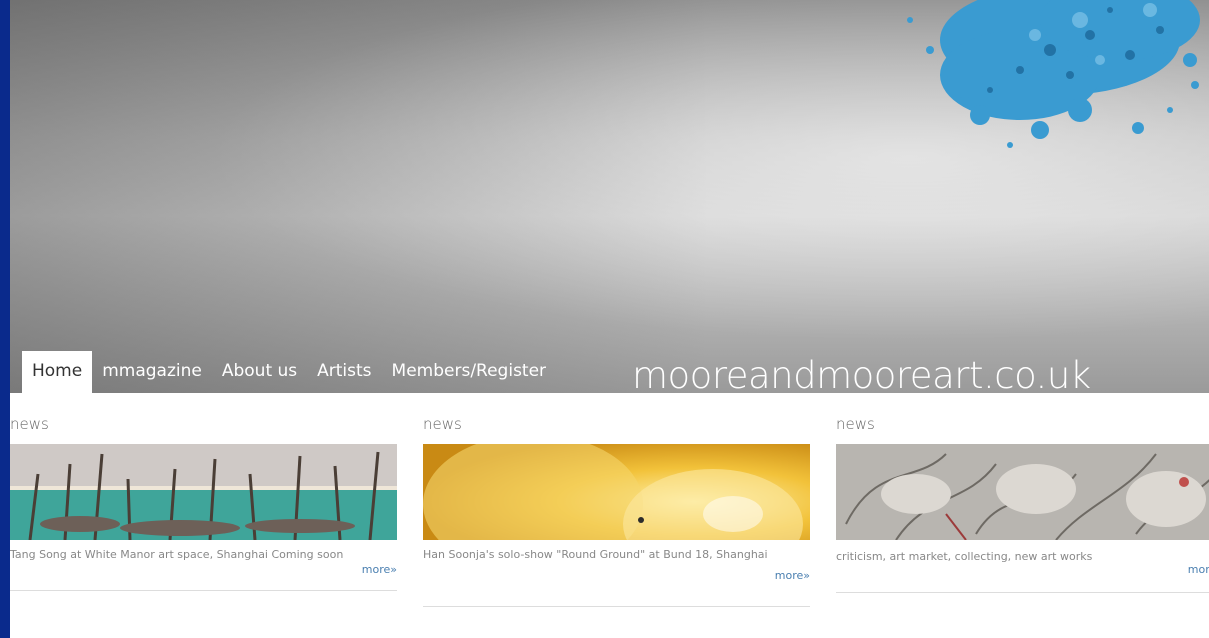 Image resolution: width=1209 pixels, height=638 pixels. Describe the element at coordinates (469, 372) in the screenshot. I see `nav-members-register: Members/Register` at that location.